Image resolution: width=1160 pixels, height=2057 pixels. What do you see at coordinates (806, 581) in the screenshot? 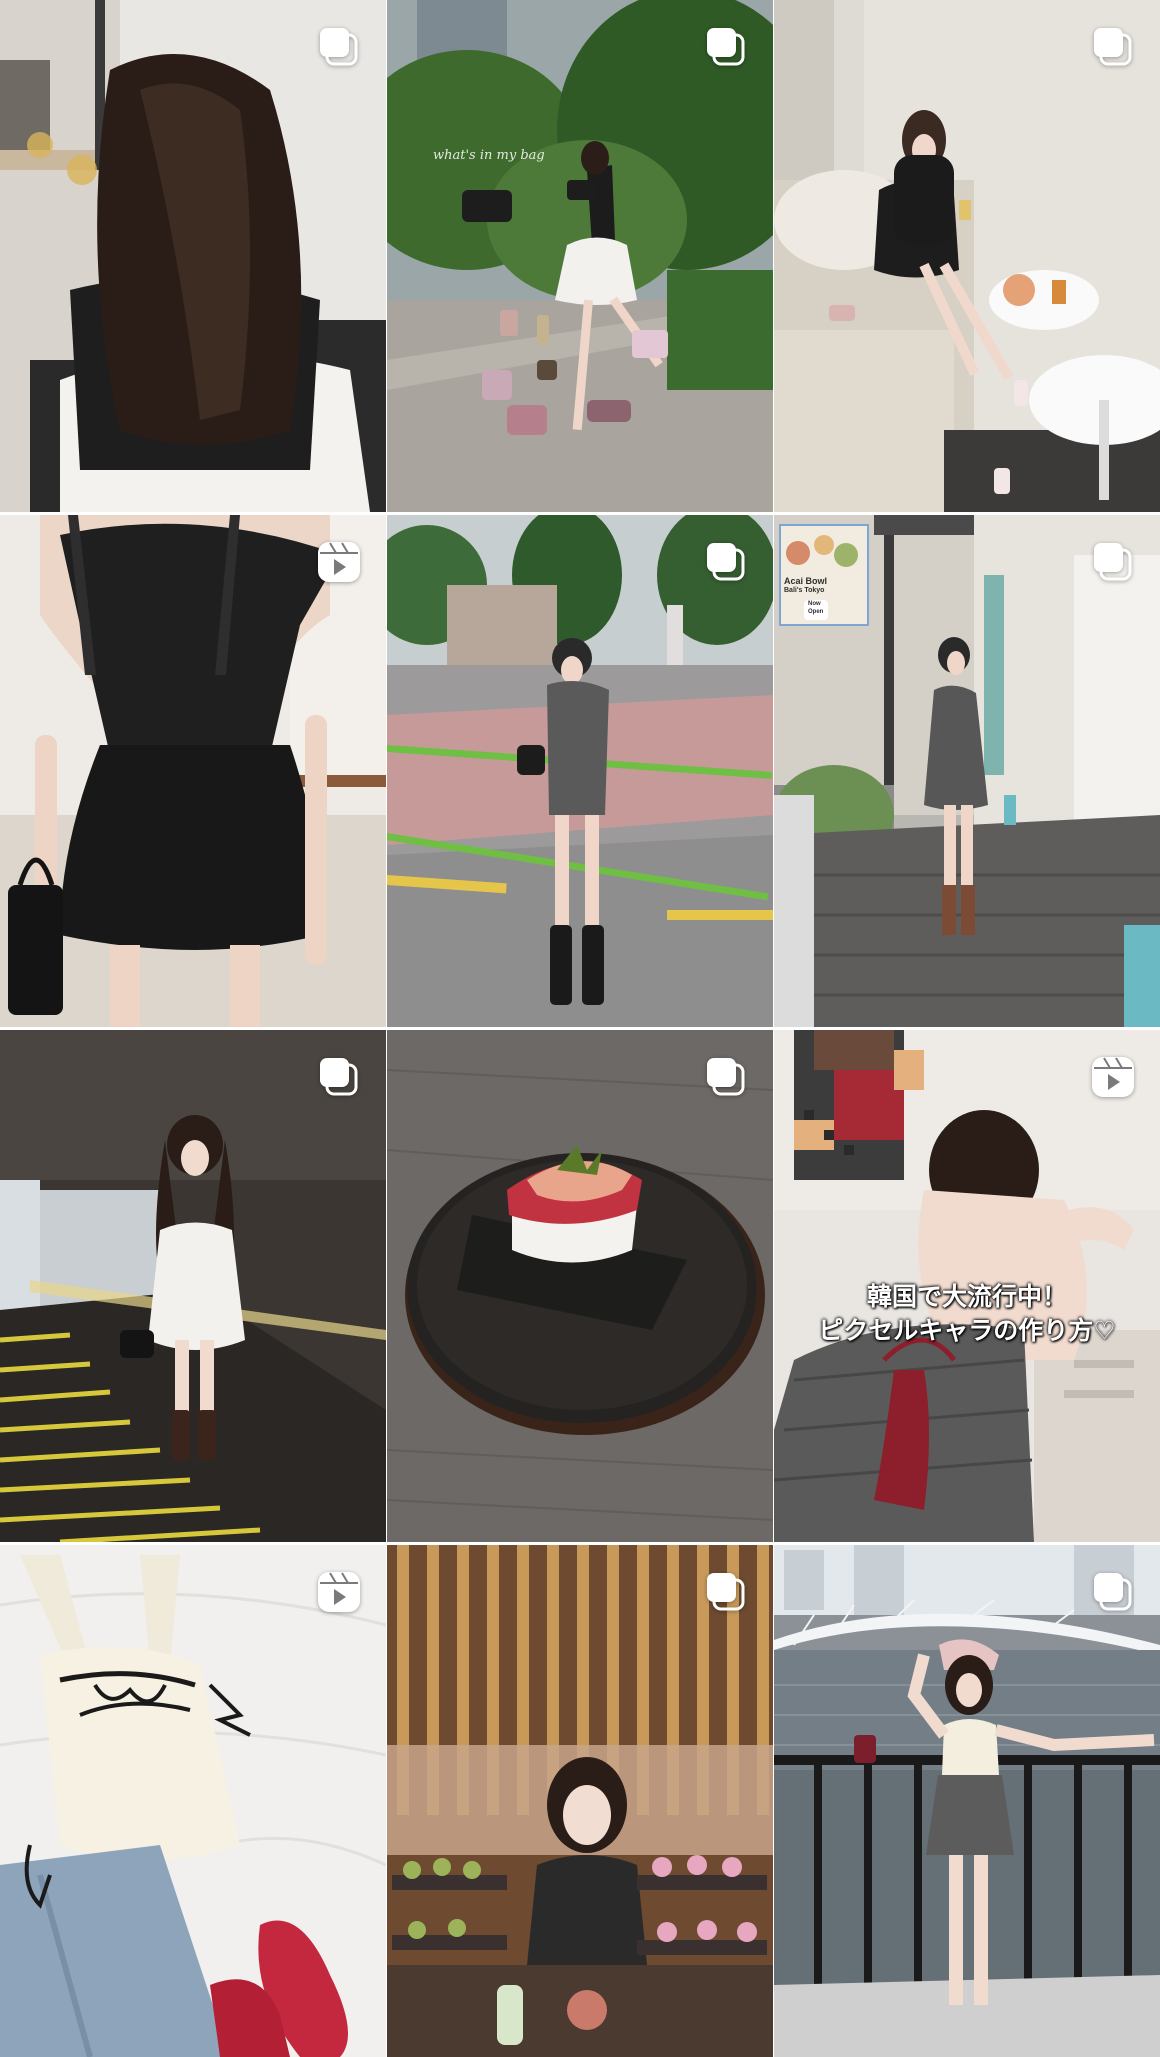
I see `sign-line-1: Acai Bowl` at bounding box center [806, 581].